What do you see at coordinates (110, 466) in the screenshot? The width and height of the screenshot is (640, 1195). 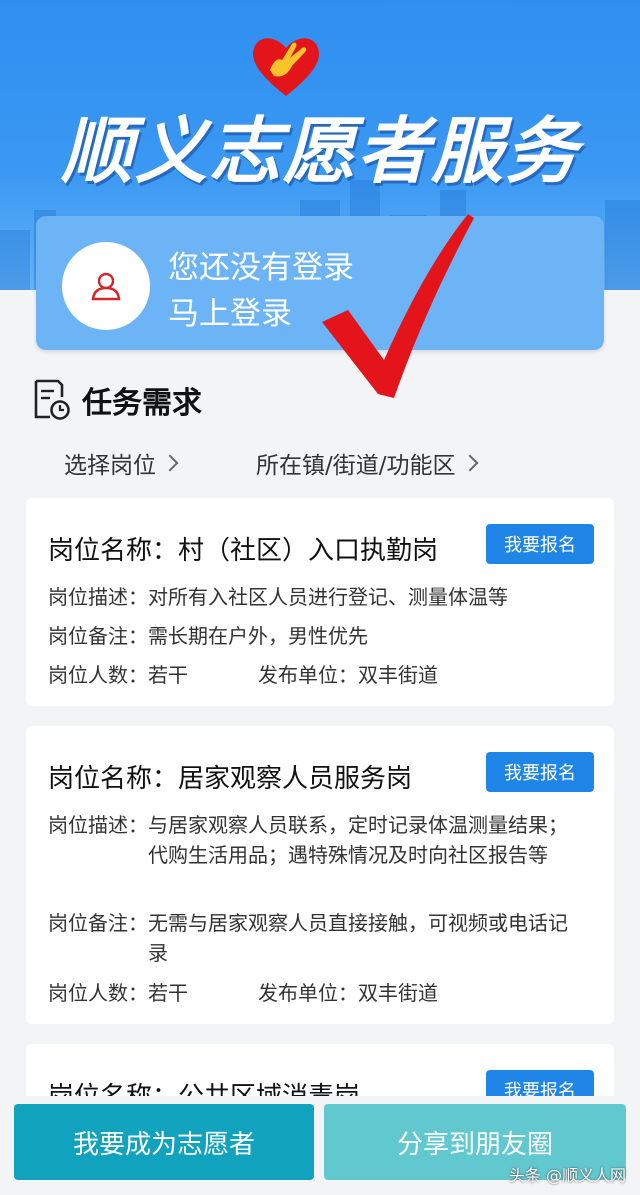 I see `filter-position-label: 选择岗位` at bounding box center [110, 466].